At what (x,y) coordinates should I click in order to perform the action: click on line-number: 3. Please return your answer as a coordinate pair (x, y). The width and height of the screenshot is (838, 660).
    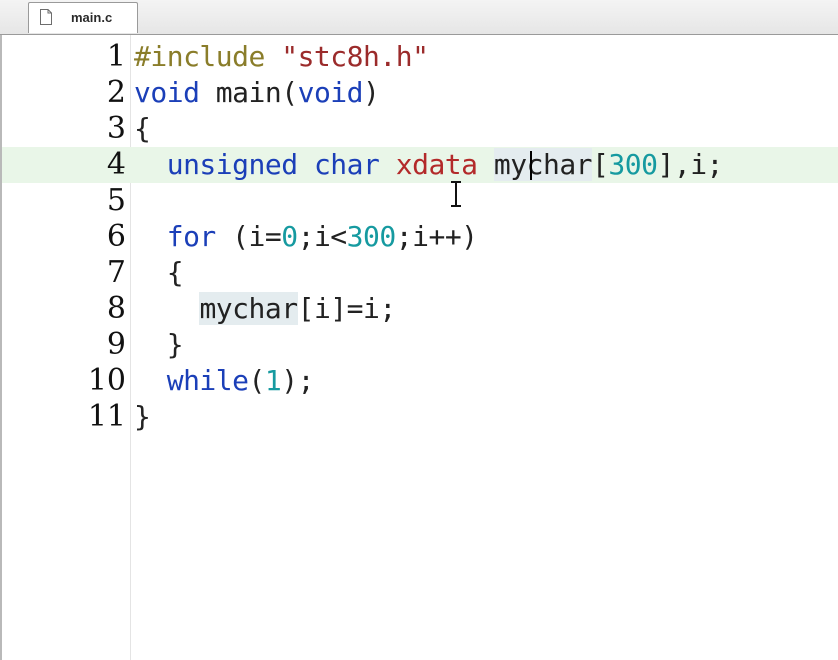
    Looking at the image, I should click on (116, 128).